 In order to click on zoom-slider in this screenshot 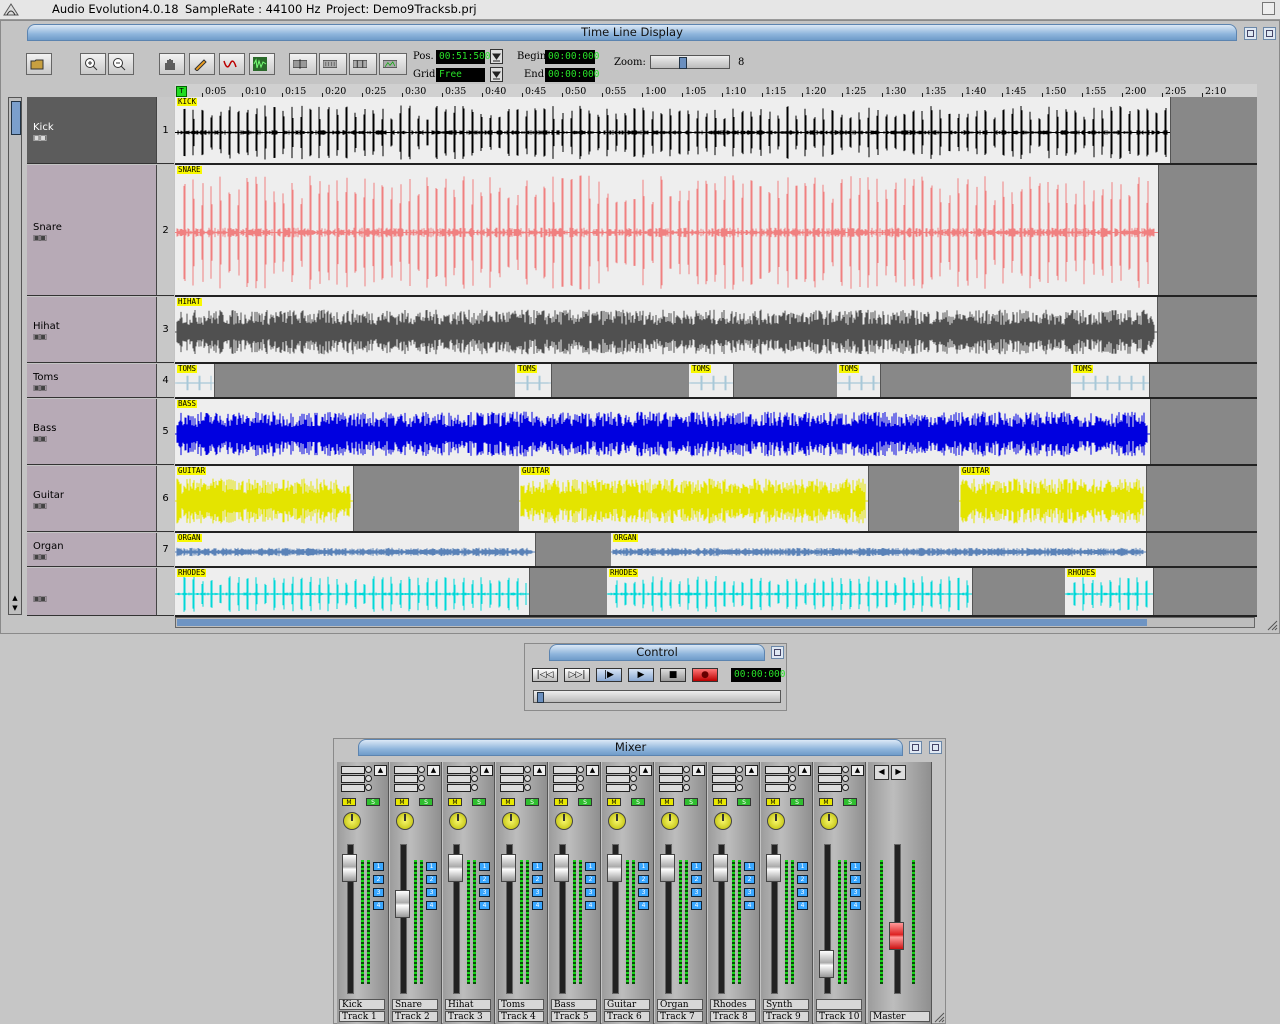, I will do `click(690, 62)`.